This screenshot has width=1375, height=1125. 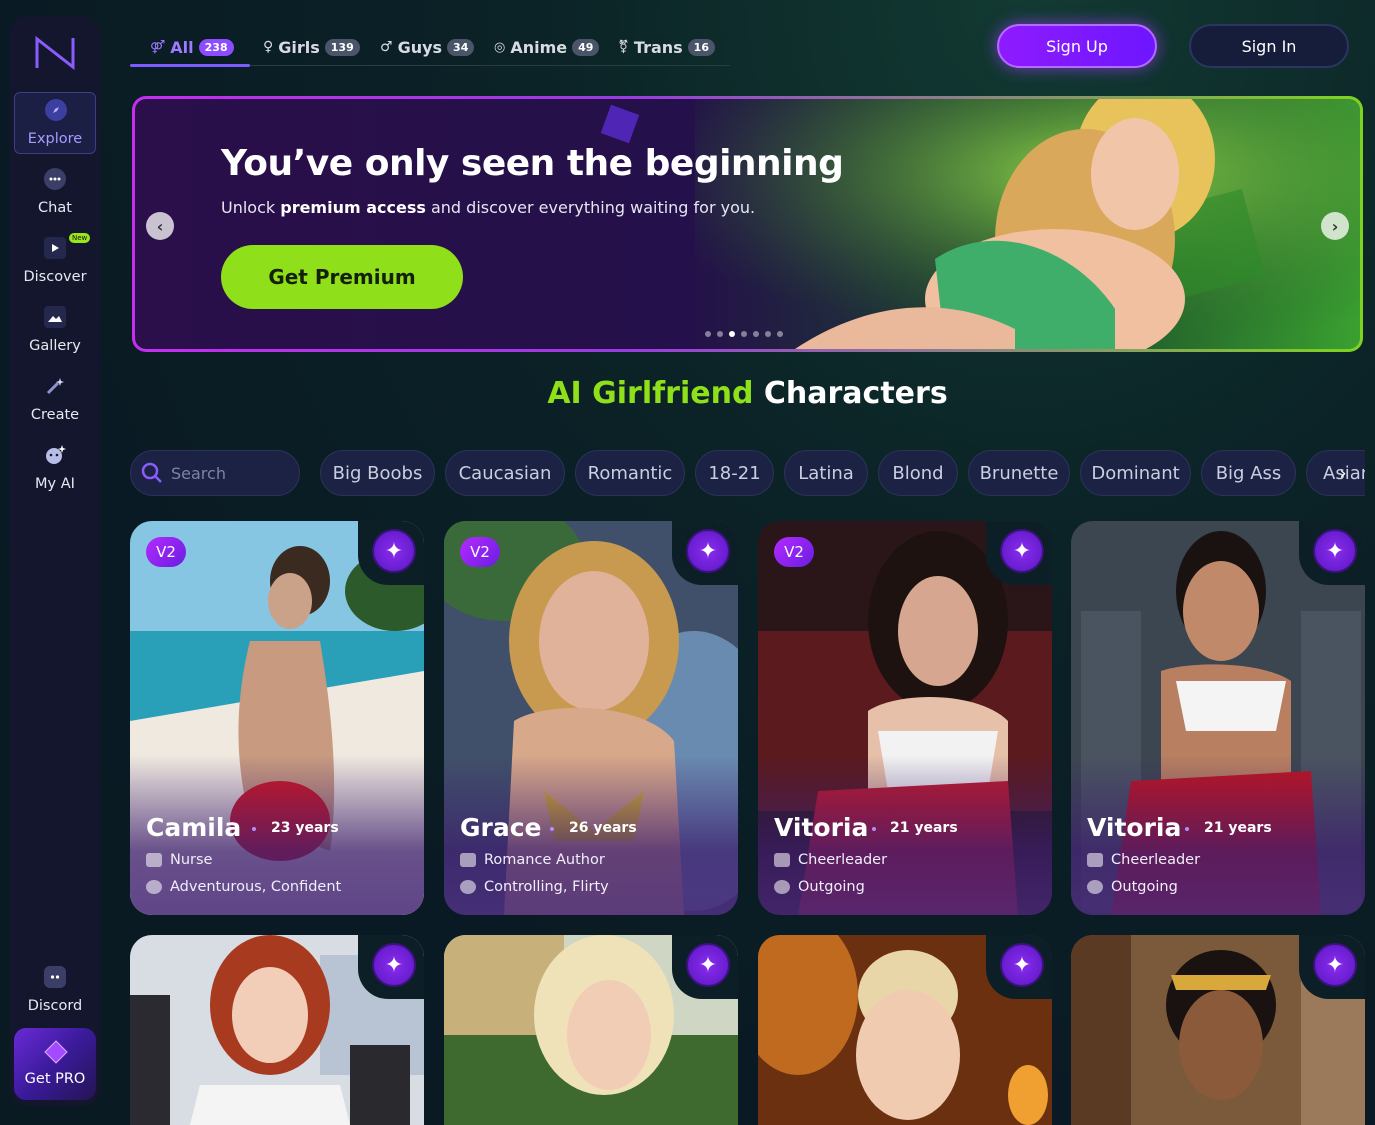 What do you see at coordinates (1132, 887) in the screenshot?
I see `character-traits: Outgoing` at bounding box center [1132, 887].